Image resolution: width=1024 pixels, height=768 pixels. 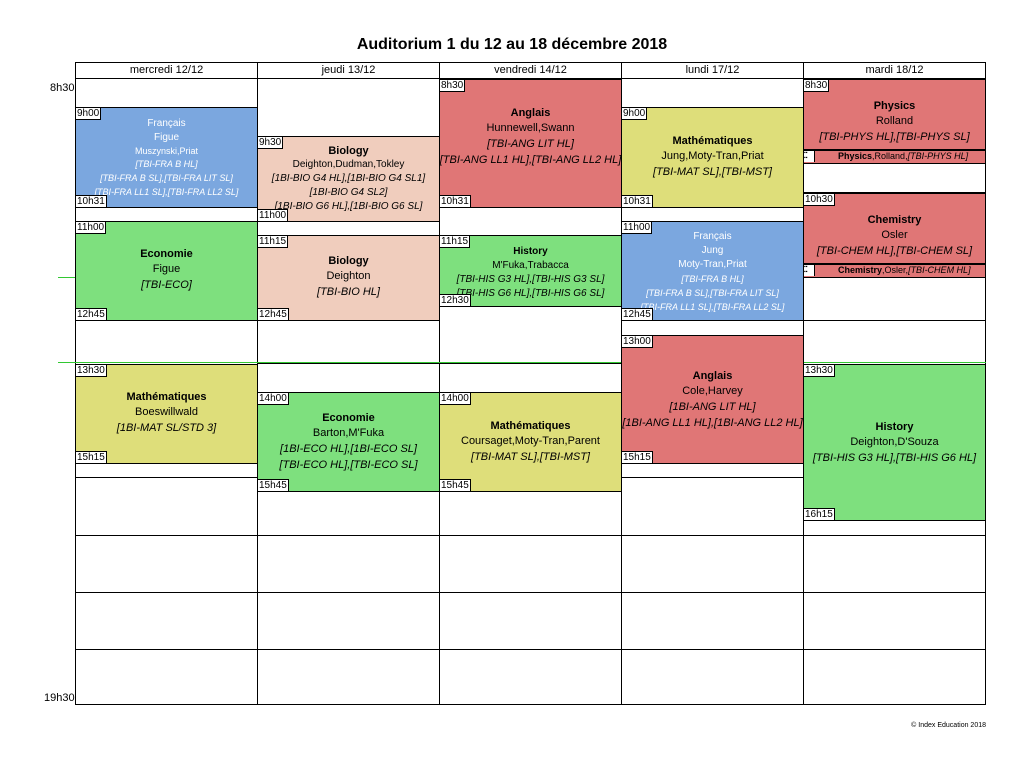 What do you see at coordinates (59, 698) in the screenshot?
I see `time-axis-end: 19h30` at bounding box center [59, 698].